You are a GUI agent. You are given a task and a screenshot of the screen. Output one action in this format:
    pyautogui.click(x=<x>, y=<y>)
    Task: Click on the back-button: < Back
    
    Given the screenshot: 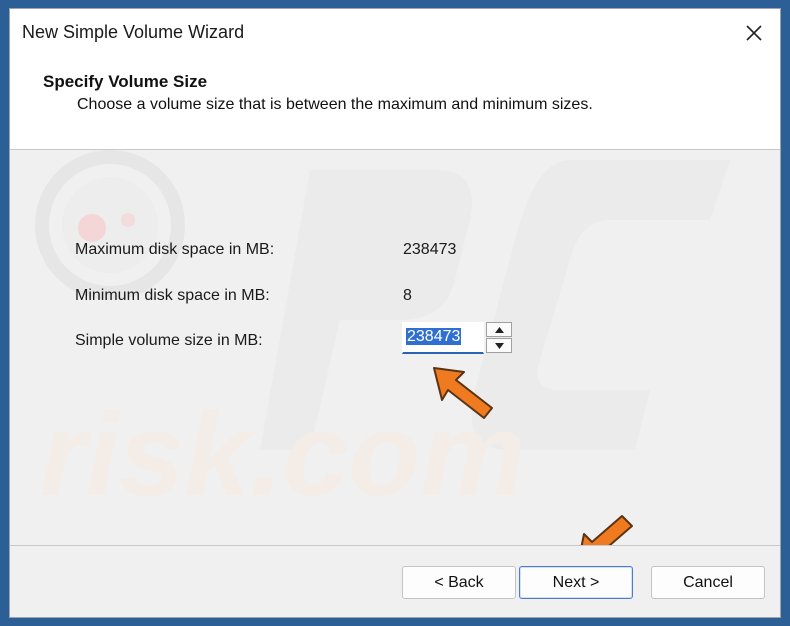 What is the action you would take?
    pyautogui.click(x=459, y=582)
    